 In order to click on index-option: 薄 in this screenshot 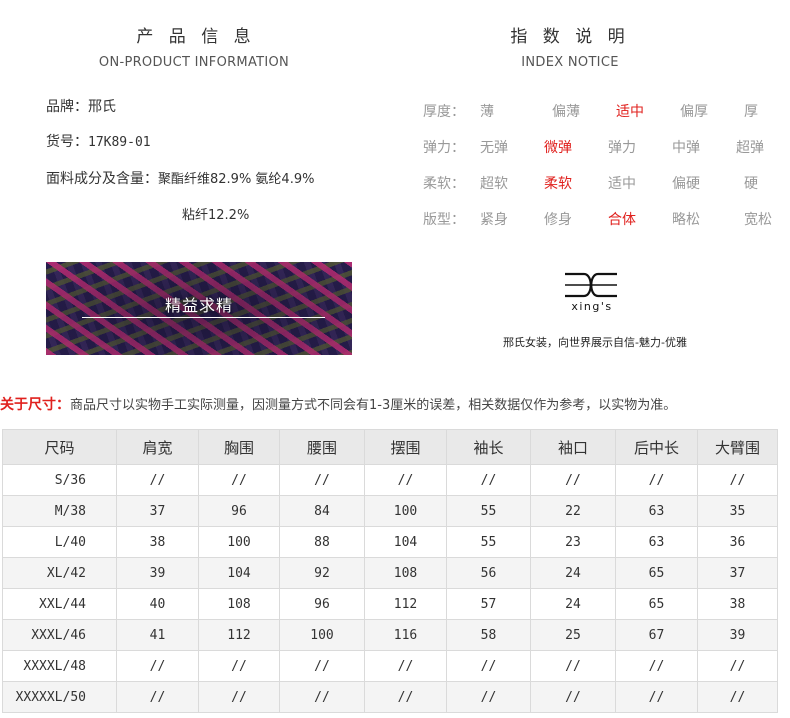, I will do `click(487, 112)`.